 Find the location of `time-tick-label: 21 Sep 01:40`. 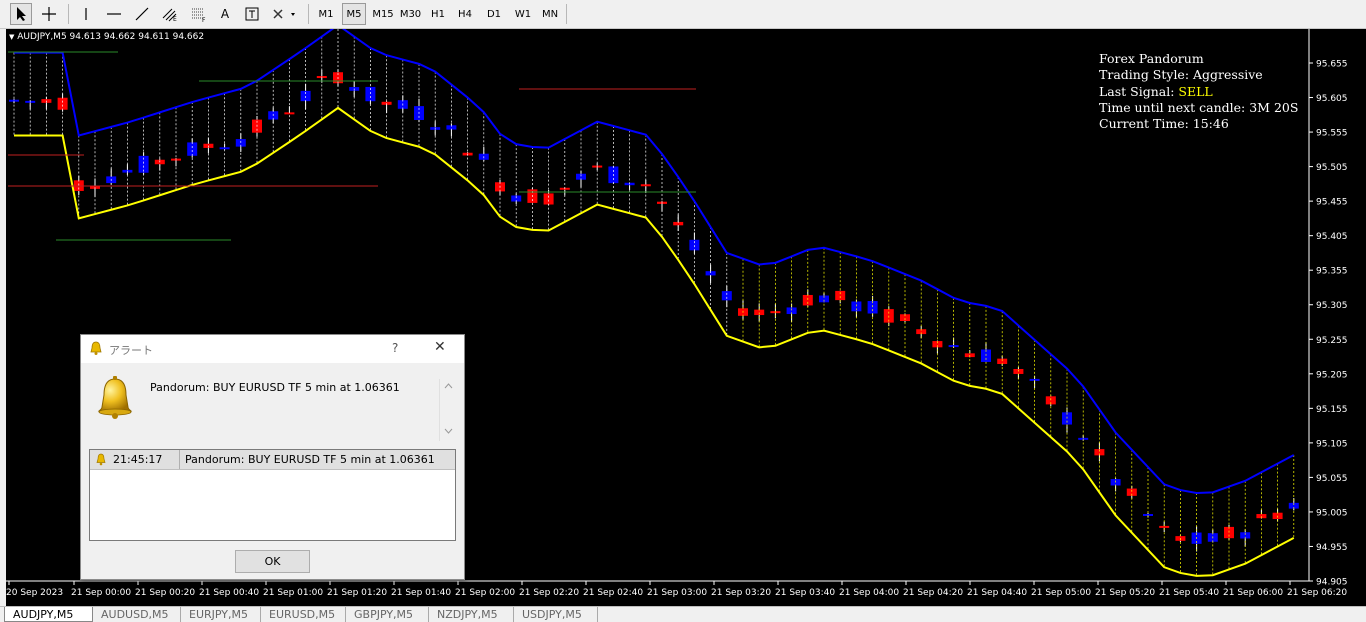

time-tick-label: 21 Sep 01:40 is located at coordinates (421, 593).